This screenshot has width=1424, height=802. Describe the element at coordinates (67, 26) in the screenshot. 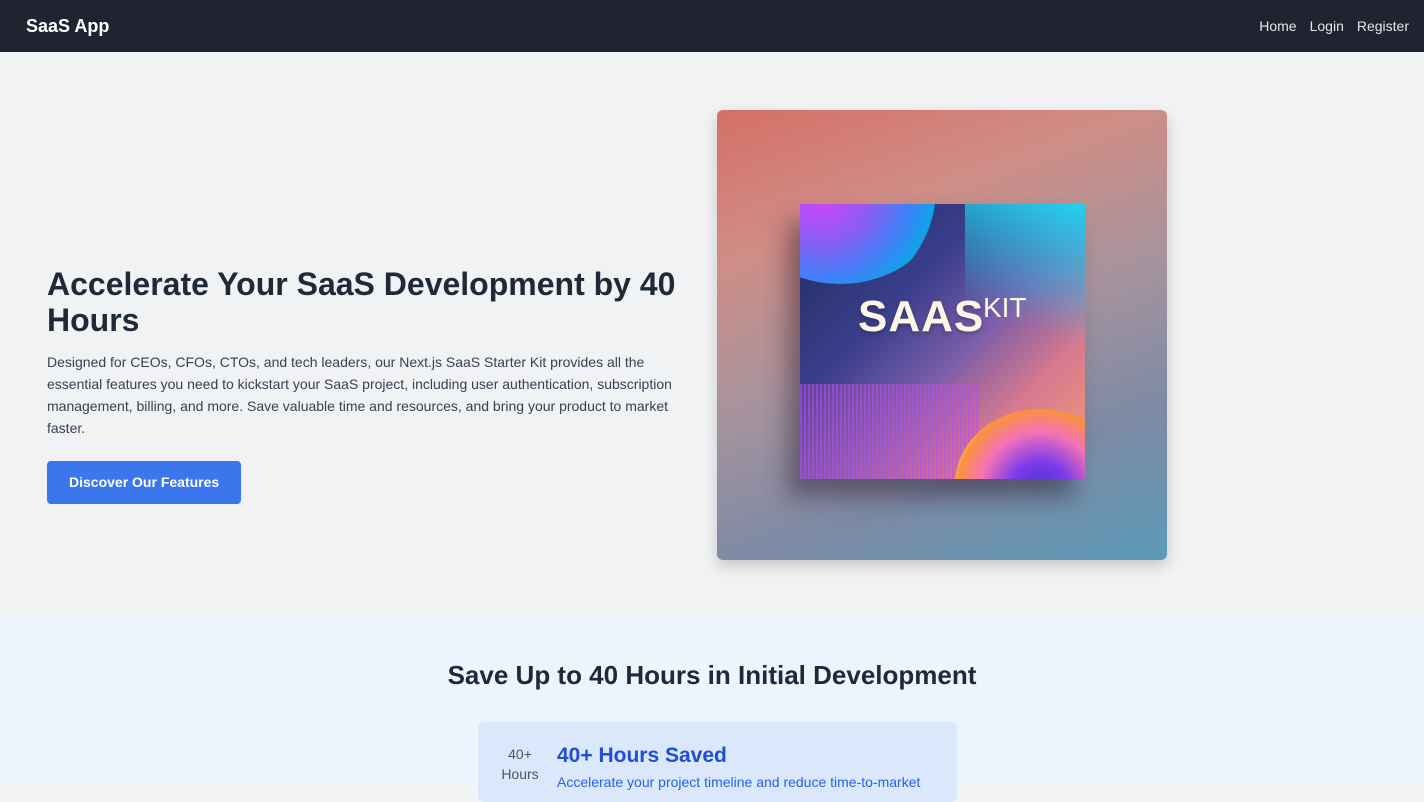

I see `brand-logo: SaaS App` at that location.